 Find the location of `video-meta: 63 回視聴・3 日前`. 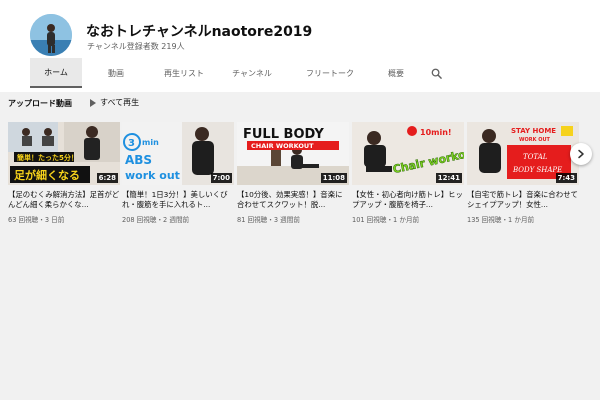

video-meta: 63 回視聴・3 日前 is located at coordinates (36, 220).